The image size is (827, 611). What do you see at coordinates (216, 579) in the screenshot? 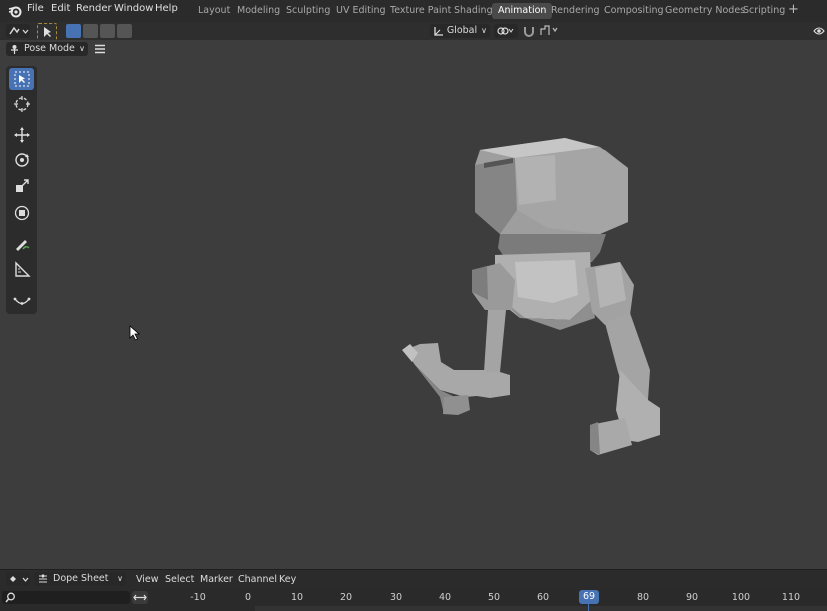
I see `dope-menu-marker: Marker` at bounding box center [216, 579].